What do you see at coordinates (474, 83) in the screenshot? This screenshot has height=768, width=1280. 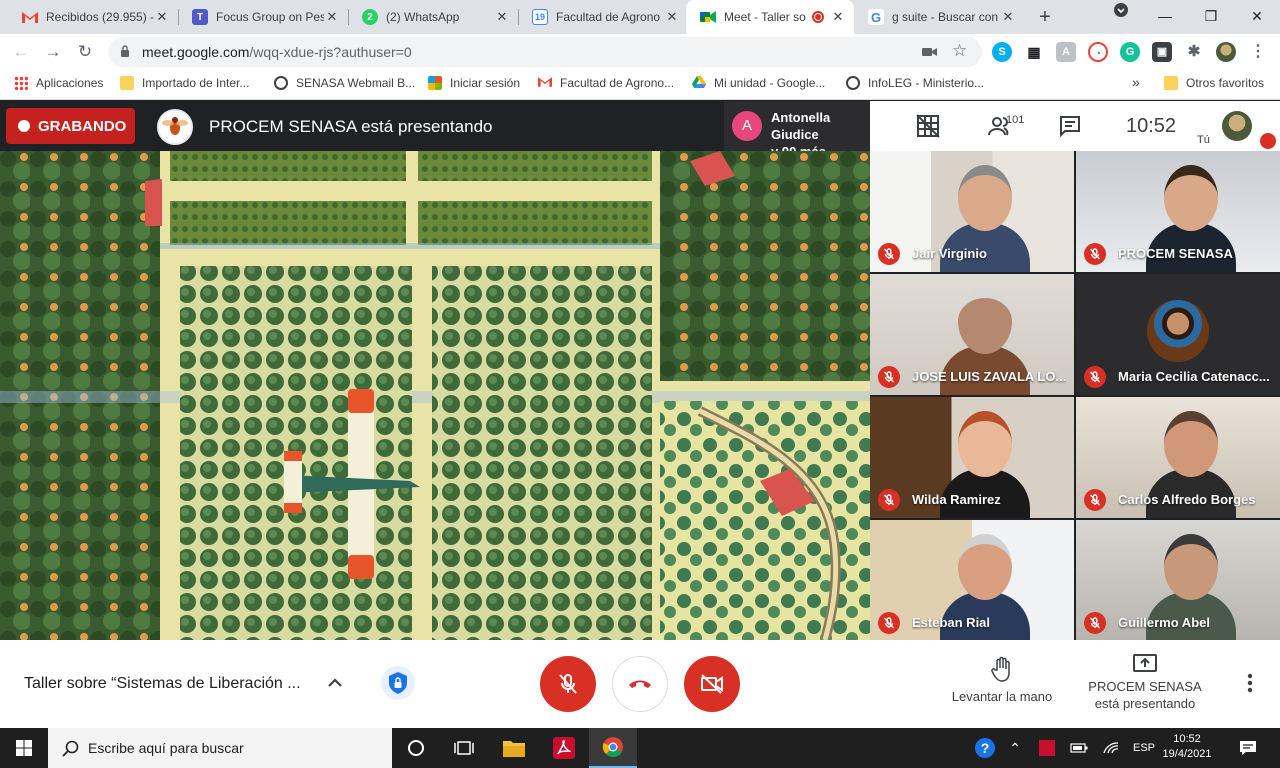 I see `bookmark-login: Iniciar sesión` at bounding box center [474, 83].